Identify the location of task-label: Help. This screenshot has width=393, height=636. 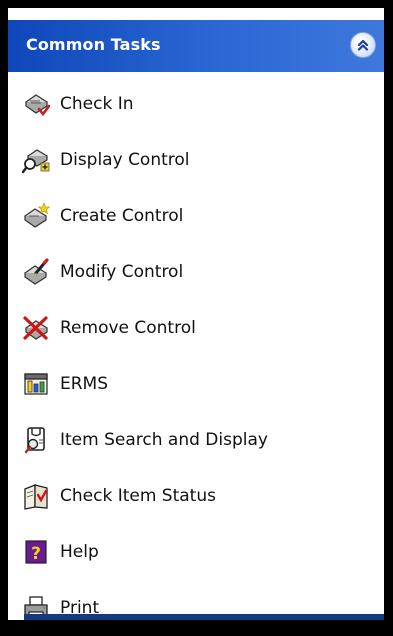
(79, 552).